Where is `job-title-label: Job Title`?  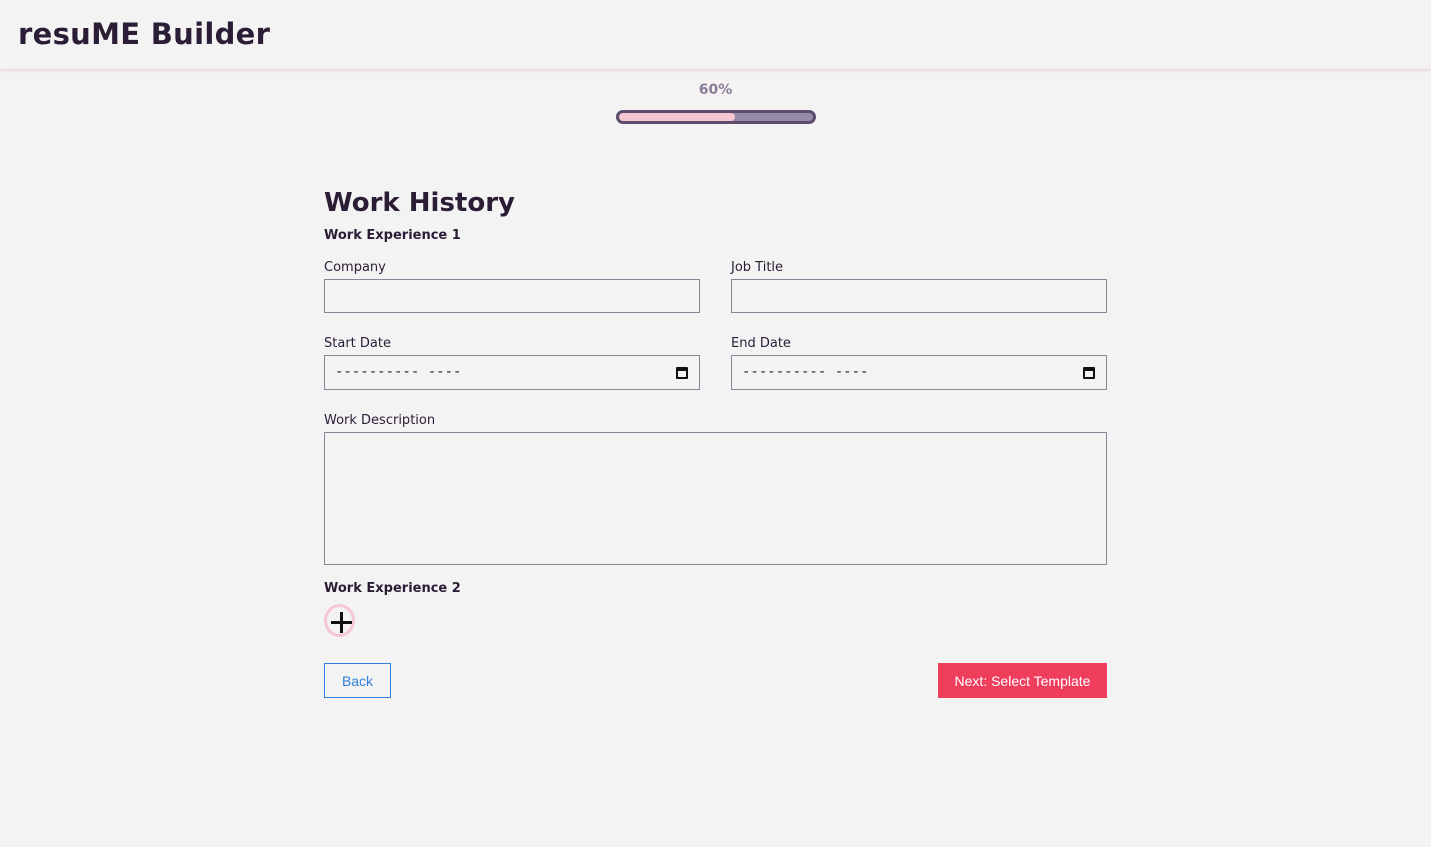 job-title-label: Job Title is located at coordinates (757, 267).